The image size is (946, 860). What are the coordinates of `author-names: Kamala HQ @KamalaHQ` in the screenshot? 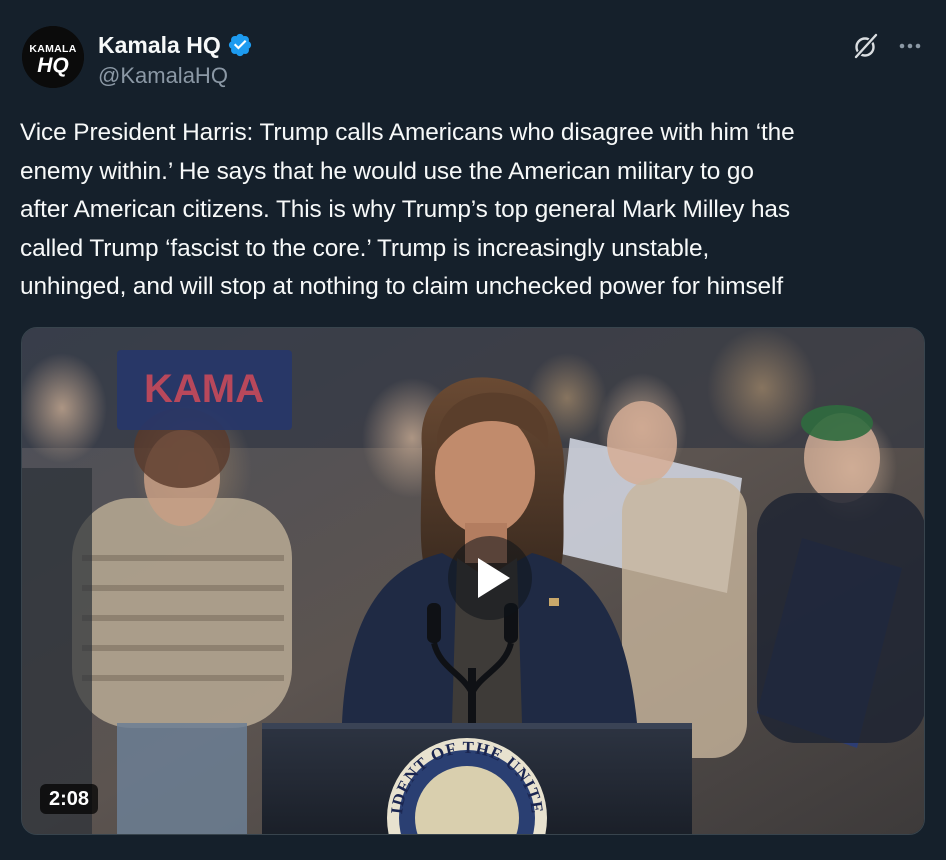 It's located at (175, 60).